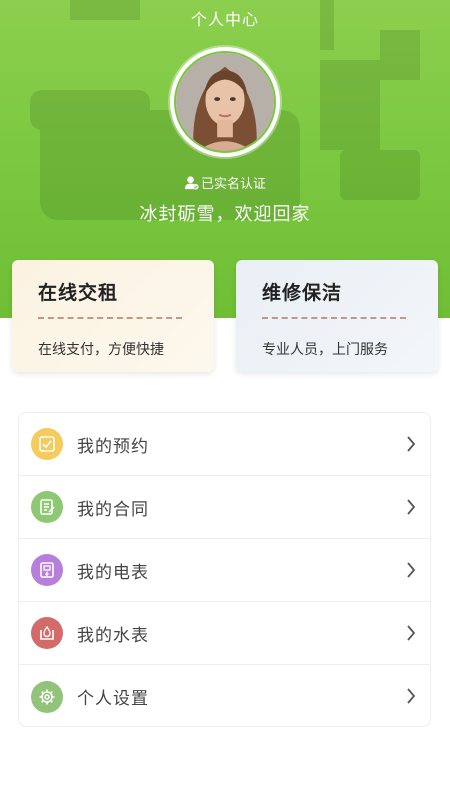 This screenshot has width=450, height=800. What do you see at coordinates (225, 214) in the screenshot?
I see `welcome-message: 冰封砺雪，欢迎回家` at bounding box center [225, 214].